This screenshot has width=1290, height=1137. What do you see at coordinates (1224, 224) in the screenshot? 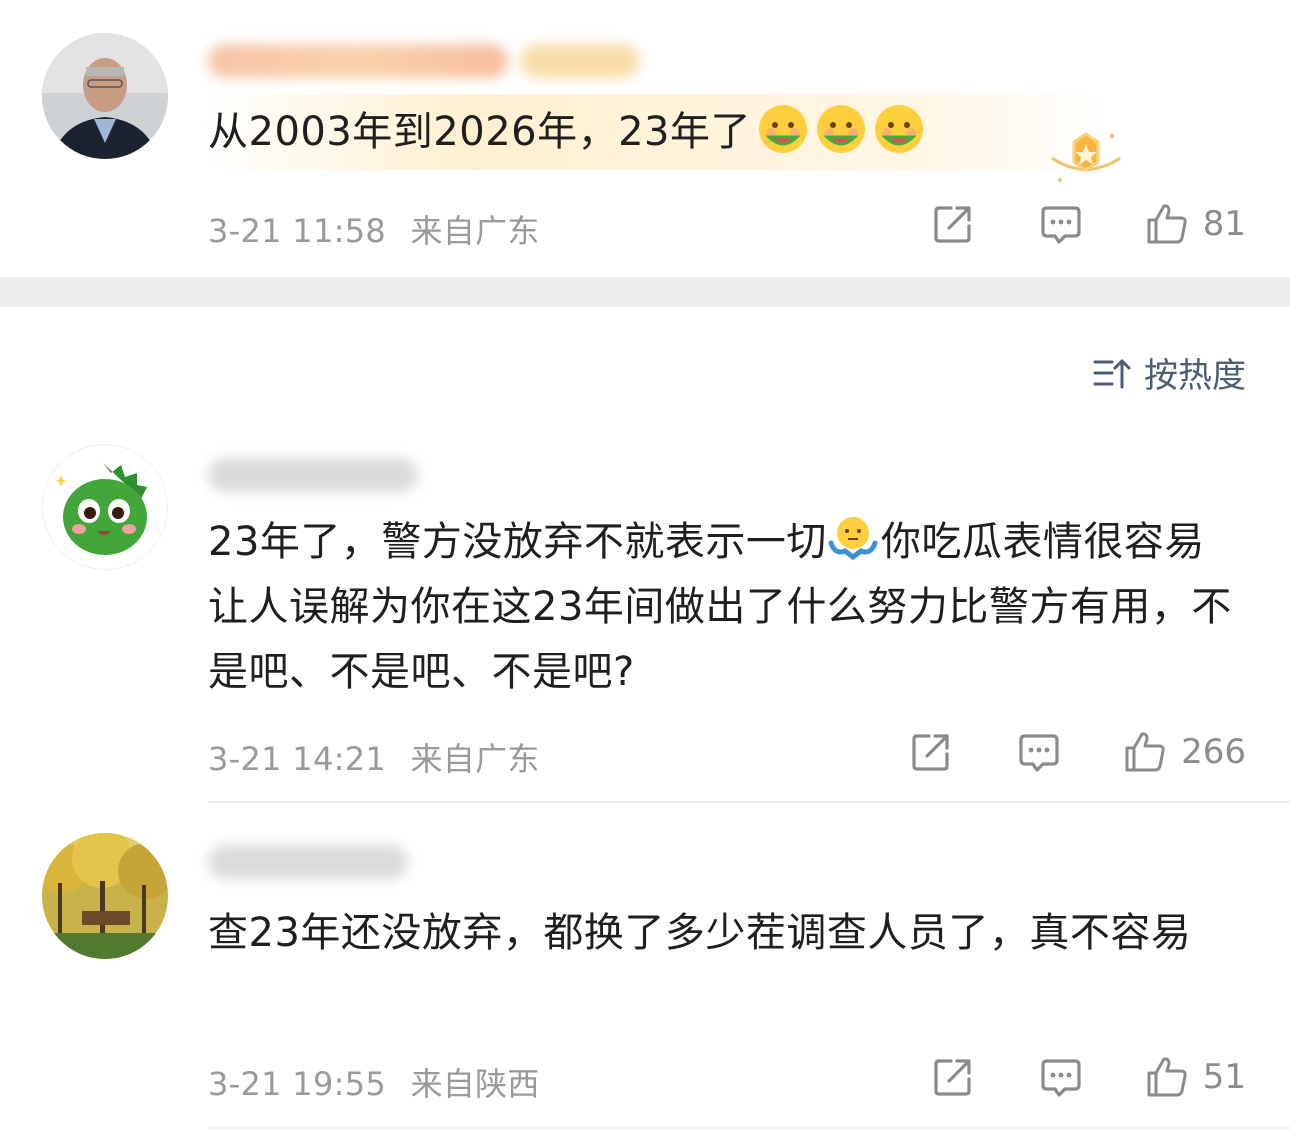
I see `like-count: 81` at bounding box center [1224, 224].